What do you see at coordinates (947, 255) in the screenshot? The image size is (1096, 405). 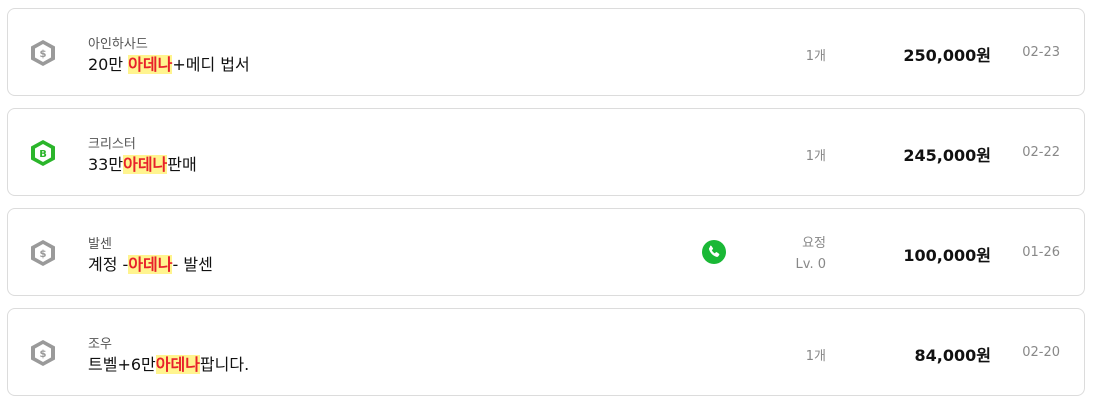 I see `price: 100,000원` at bounding box center [947, 255].